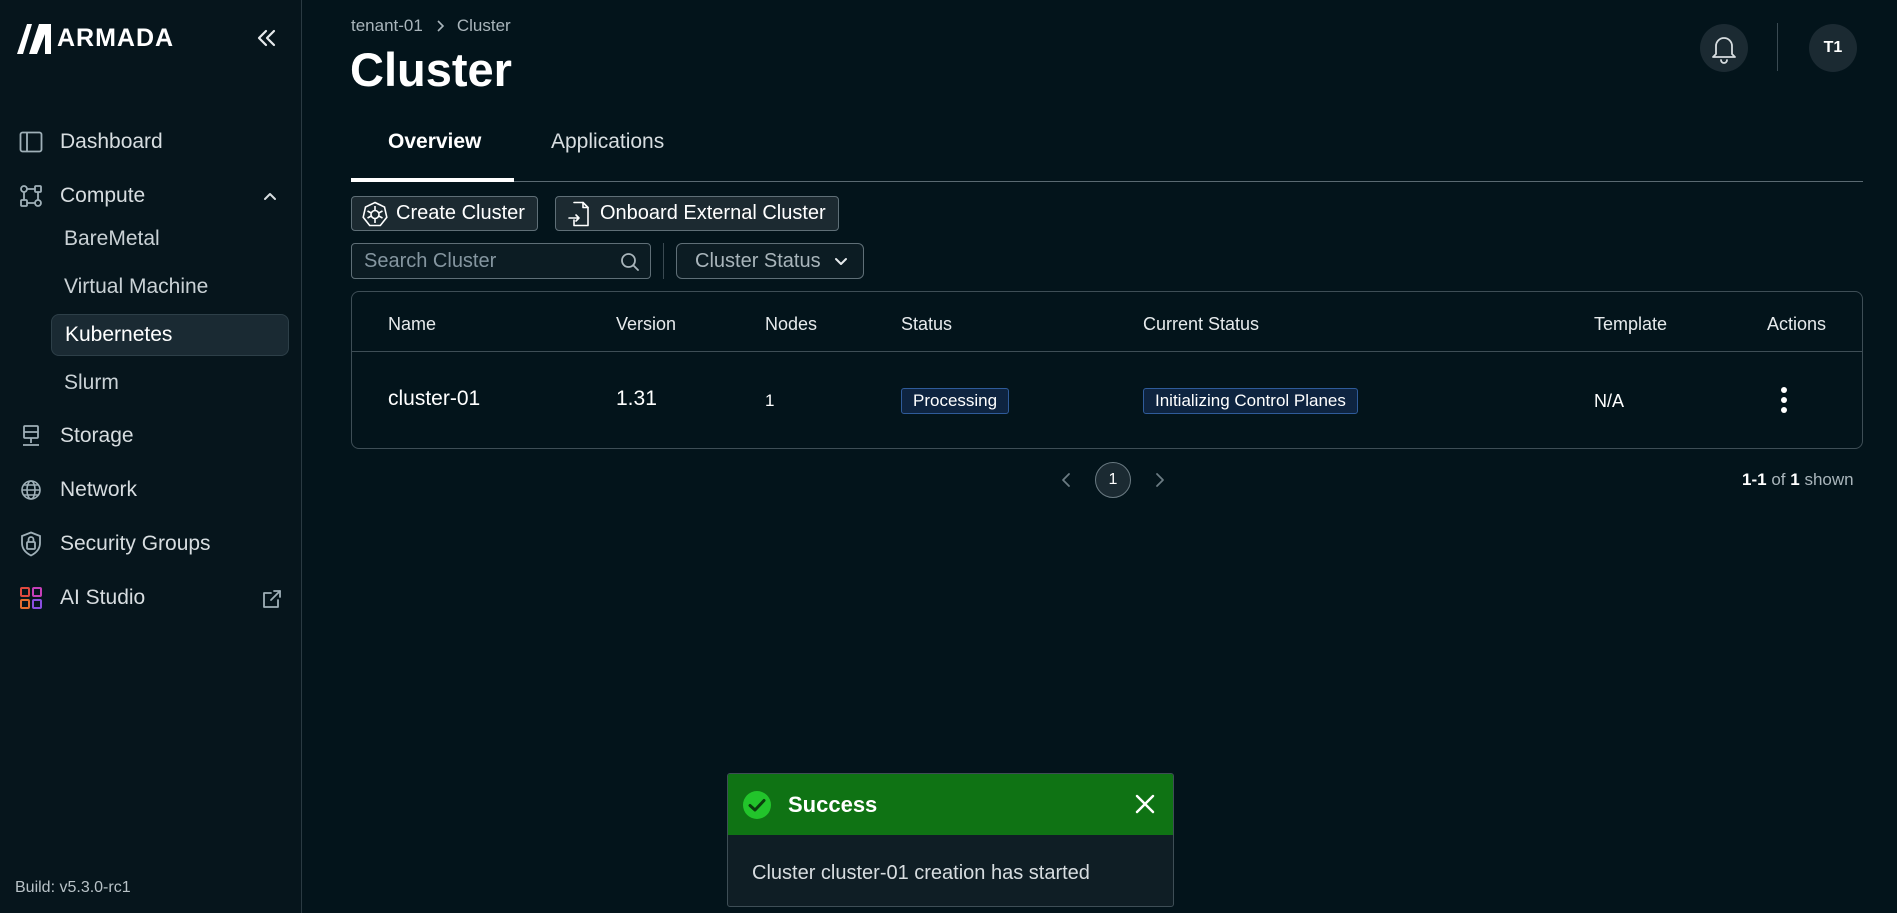 Image resolution: width=1897 pixels, height=913 pixels. What do you see at coordinates (1754, 479) in the screenshot?
I see `results-range: 1-1` at bounding box center [1754, 479].